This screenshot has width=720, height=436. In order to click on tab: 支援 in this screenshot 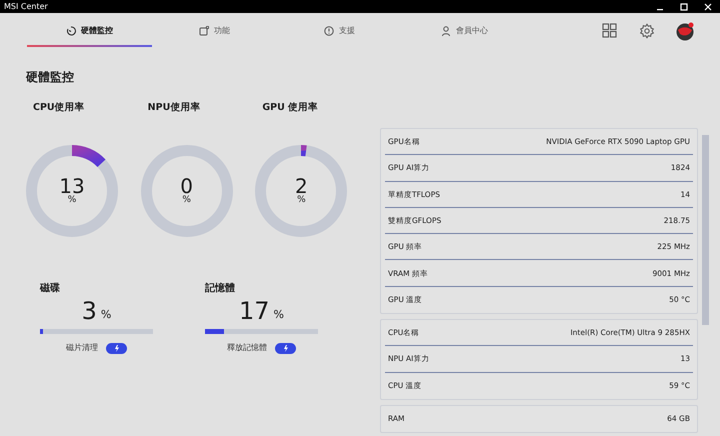, I will do `click(339, 30)`.